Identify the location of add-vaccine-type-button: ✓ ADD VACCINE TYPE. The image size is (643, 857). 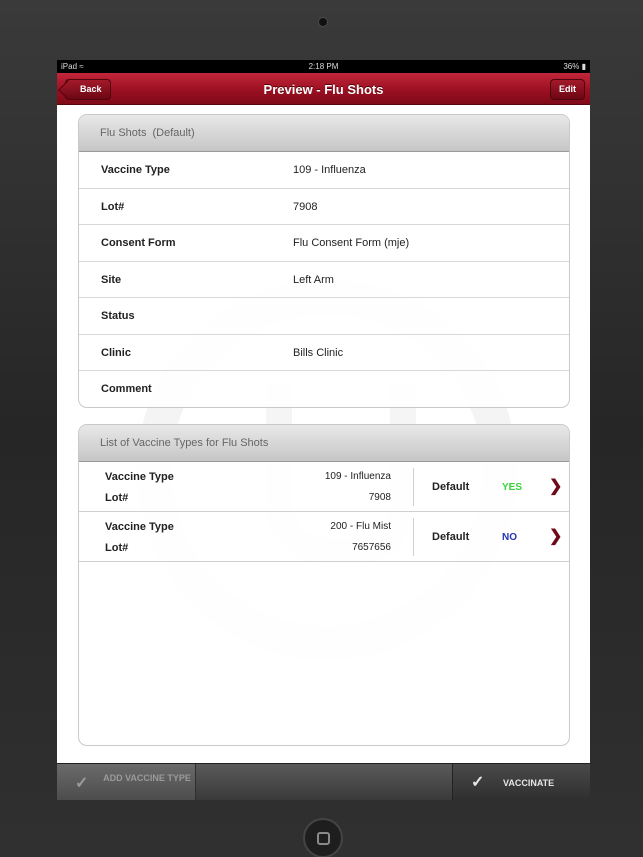
(126, 782).